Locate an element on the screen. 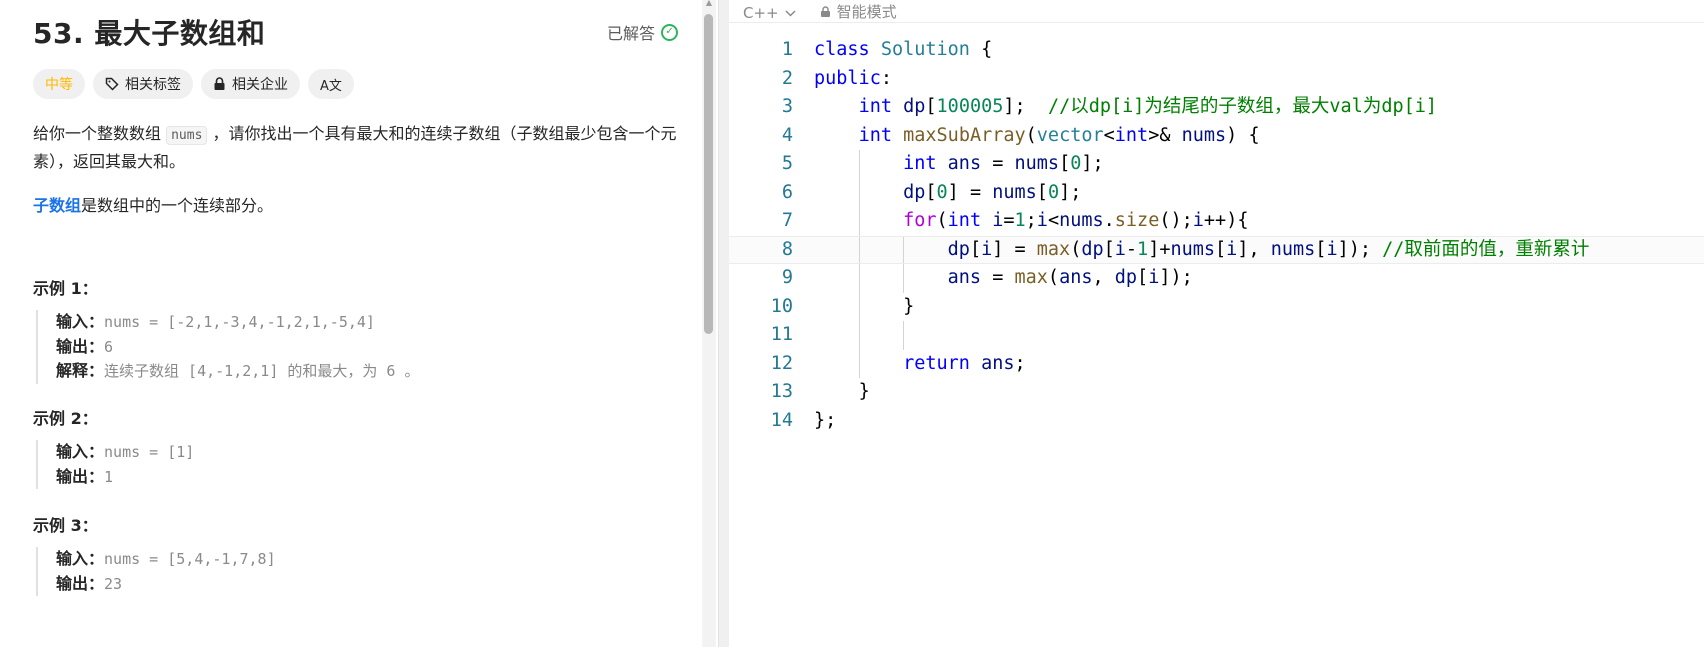 The height and width of the screenshot is (647, 1704). example-1-explain-row: 解释：连续子数组 [4,-1,2,1] 的和最大，为 6 。 is located at coordinates (237, 371).